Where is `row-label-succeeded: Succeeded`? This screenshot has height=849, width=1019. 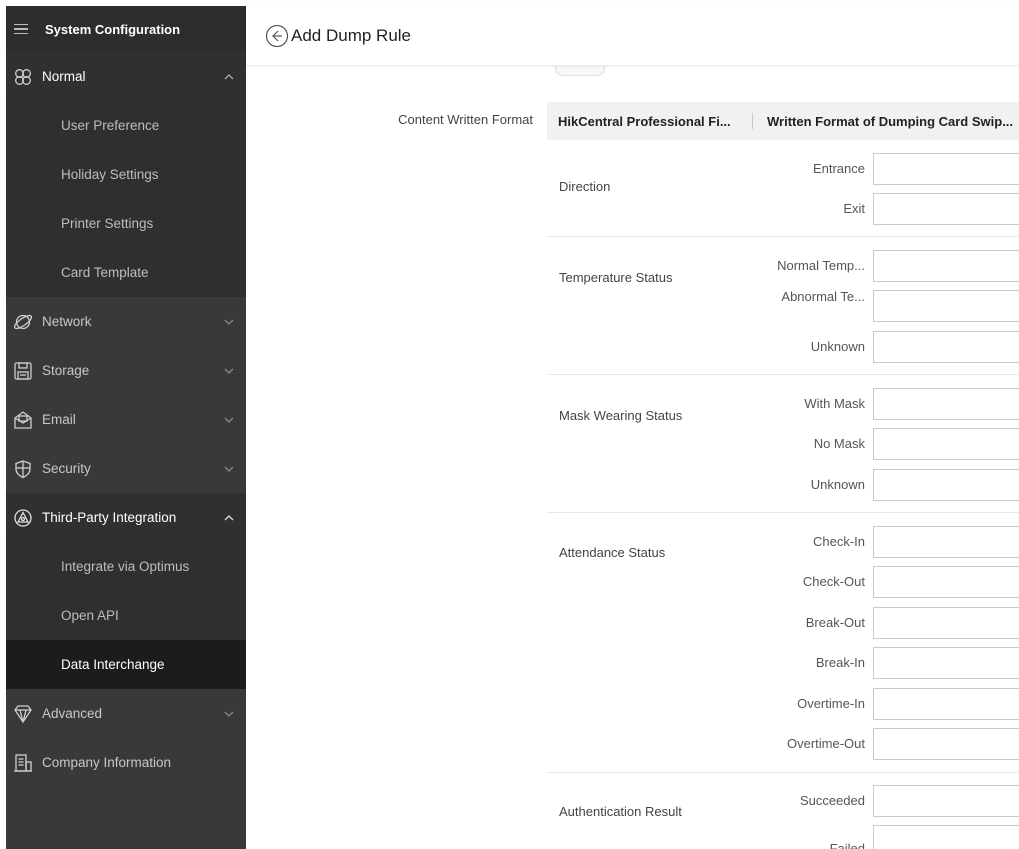 row-label-succeeded: Succeeded is located at coordinates (832, 800).